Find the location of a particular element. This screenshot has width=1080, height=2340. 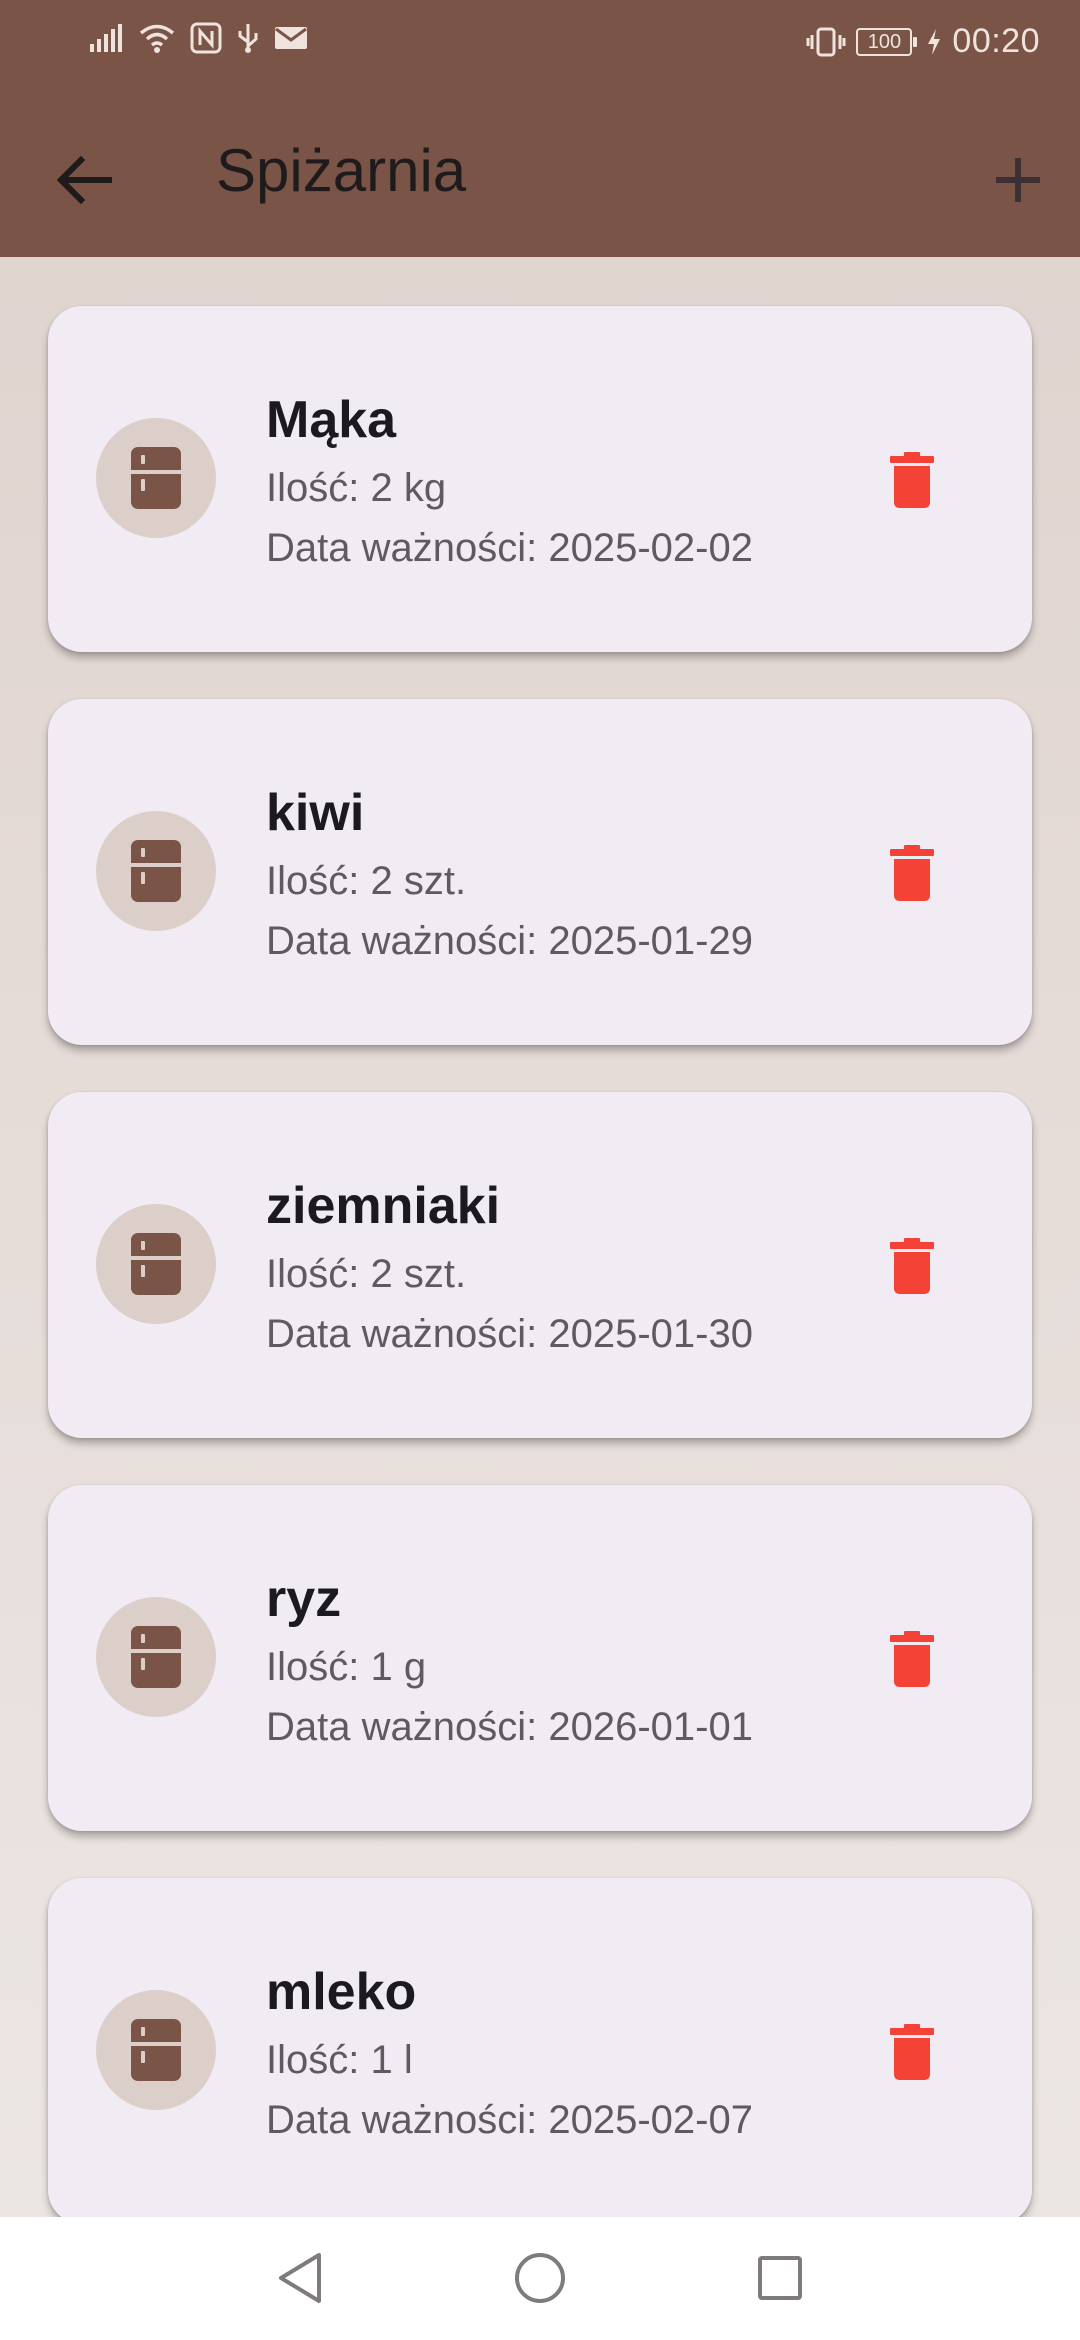

item-expiry-date: Data ważności: 2025-01-29 is located at coordinates (509, 941).